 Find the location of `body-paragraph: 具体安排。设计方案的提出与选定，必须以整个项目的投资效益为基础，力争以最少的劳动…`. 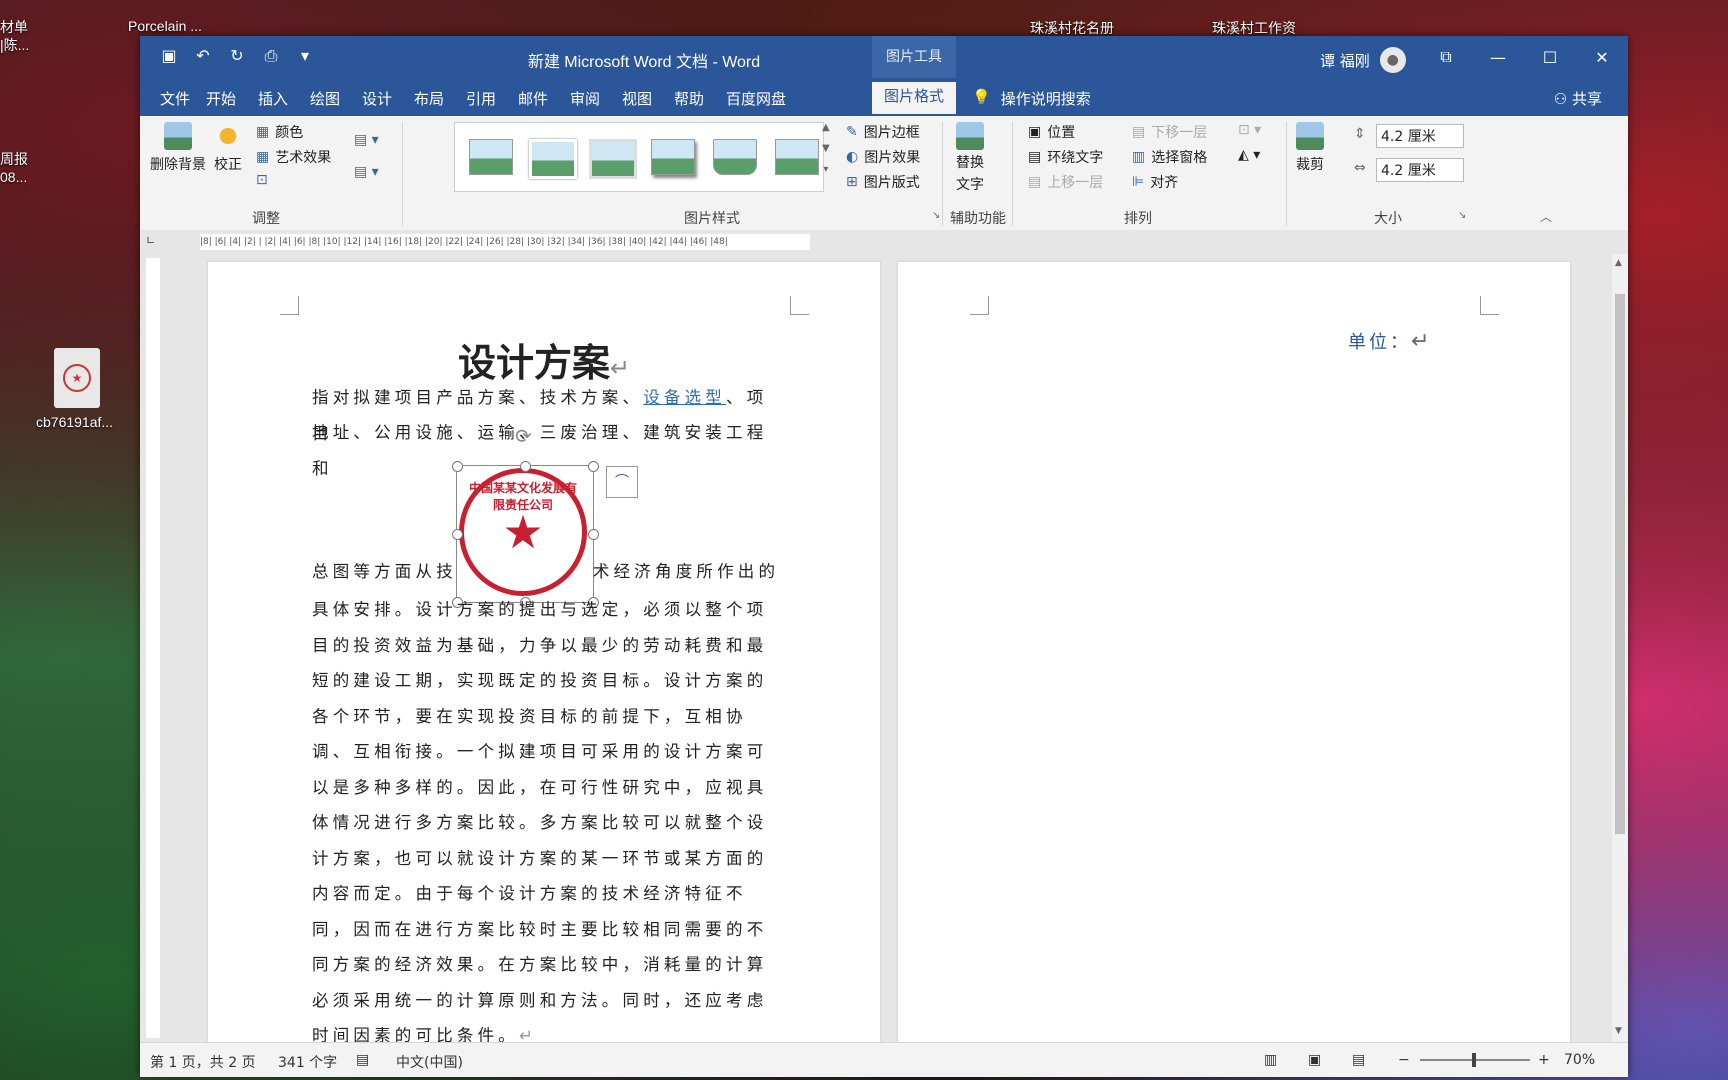

body-paragraph: 具体安排。设计方案的提出与选定，必须以整个项目的投资效益为基础，力争以最少的劳动… is located at coordinates (547, 823).